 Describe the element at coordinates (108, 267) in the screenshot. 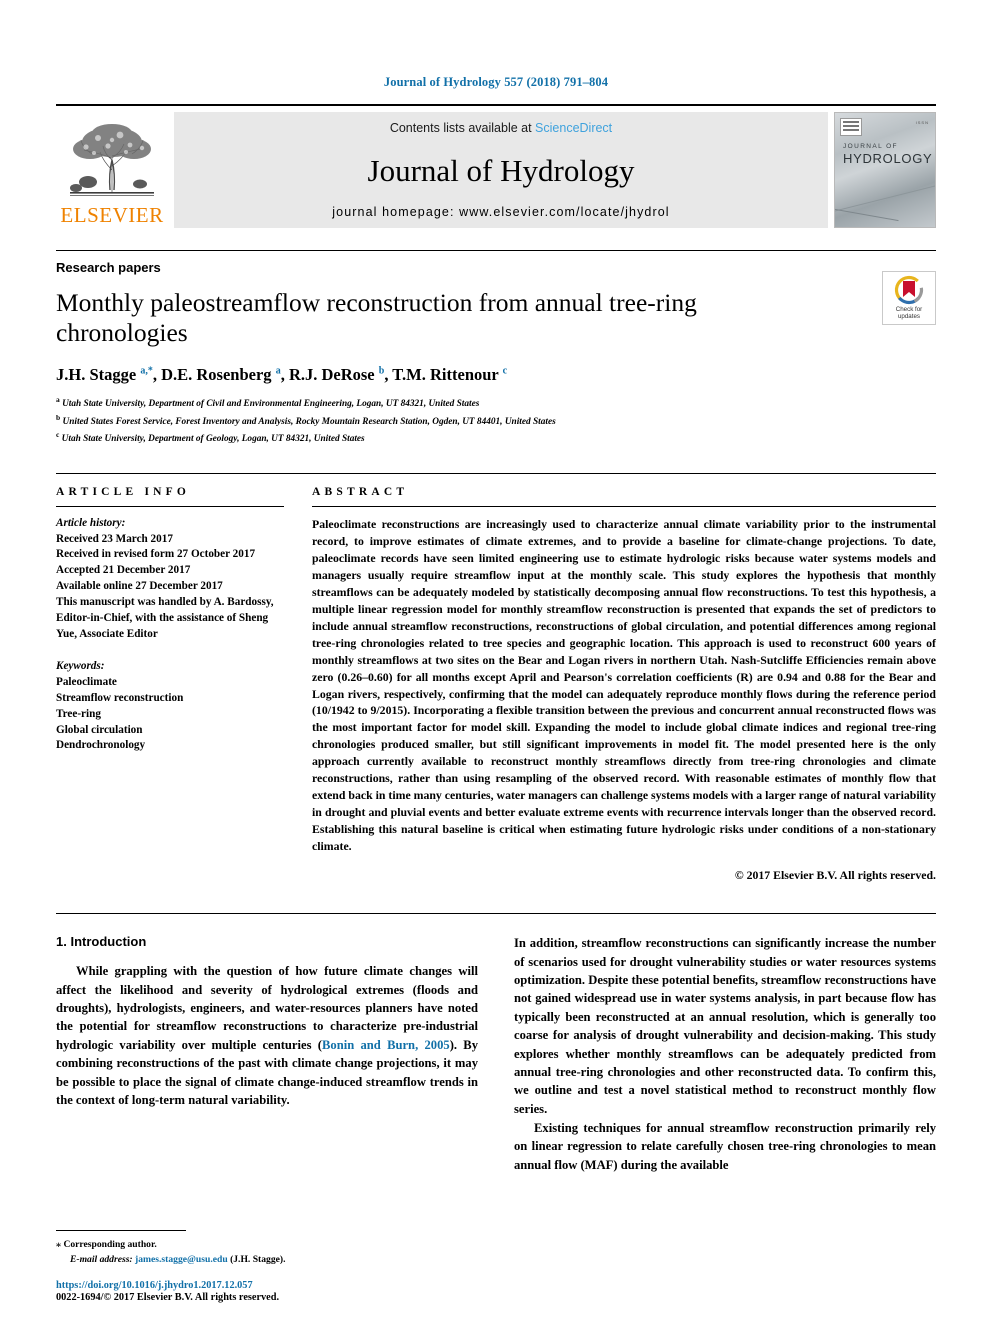

I see `article-type-kicker: Research papers` at that location.